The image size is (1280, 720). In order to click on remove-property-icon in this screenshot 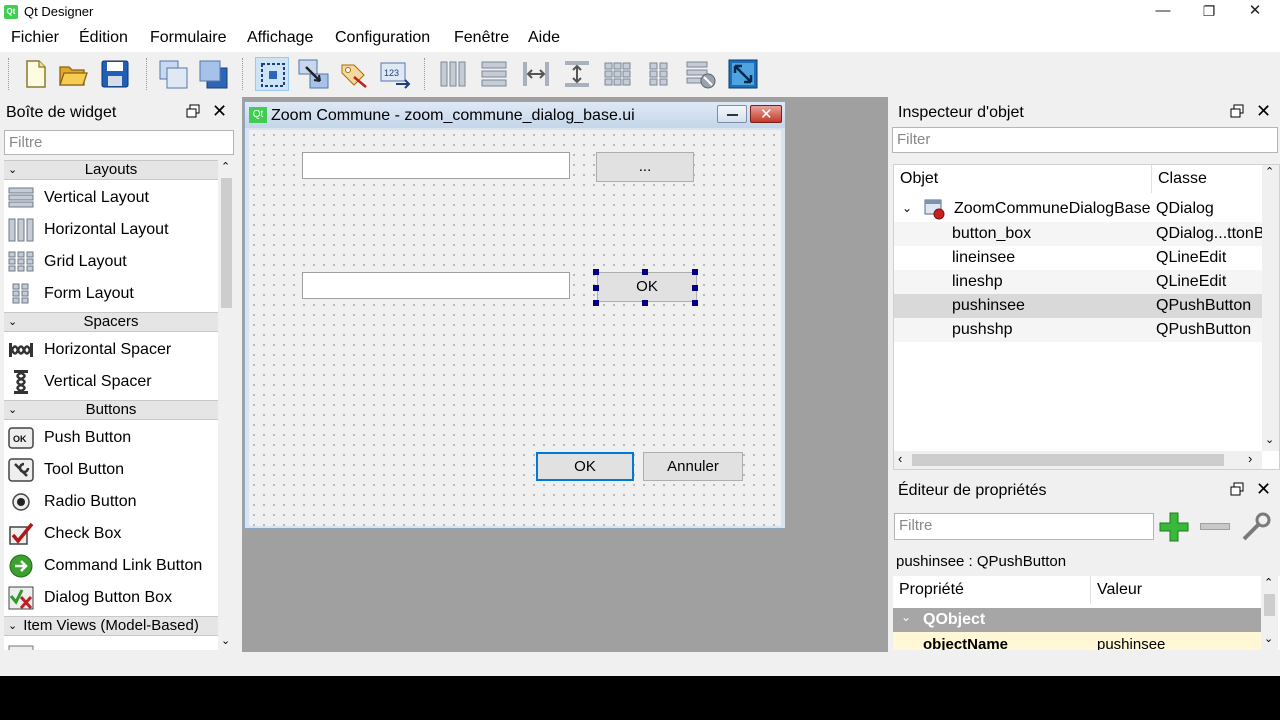, I will do `click(1215, 526)`.